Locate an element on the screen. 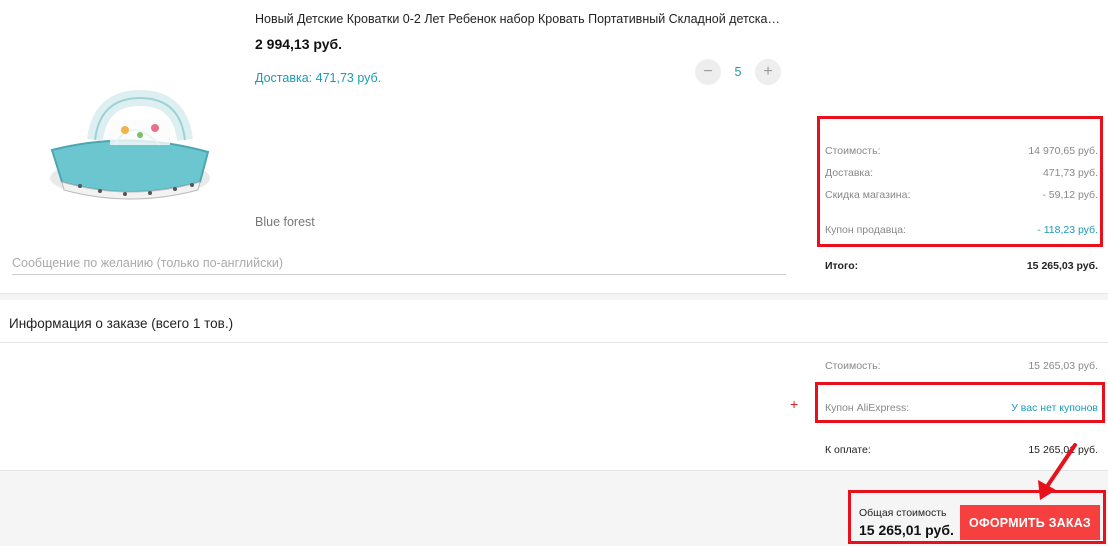 The image size is (1108, 546). product-price: 2 994,13 руб. is located at coordinates (299, 44).